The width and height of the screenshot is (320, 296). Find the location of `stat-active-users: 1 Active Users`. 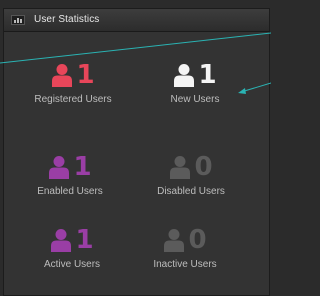

stat-active-users: 1 Active Users is located at coordinates (72, 248).